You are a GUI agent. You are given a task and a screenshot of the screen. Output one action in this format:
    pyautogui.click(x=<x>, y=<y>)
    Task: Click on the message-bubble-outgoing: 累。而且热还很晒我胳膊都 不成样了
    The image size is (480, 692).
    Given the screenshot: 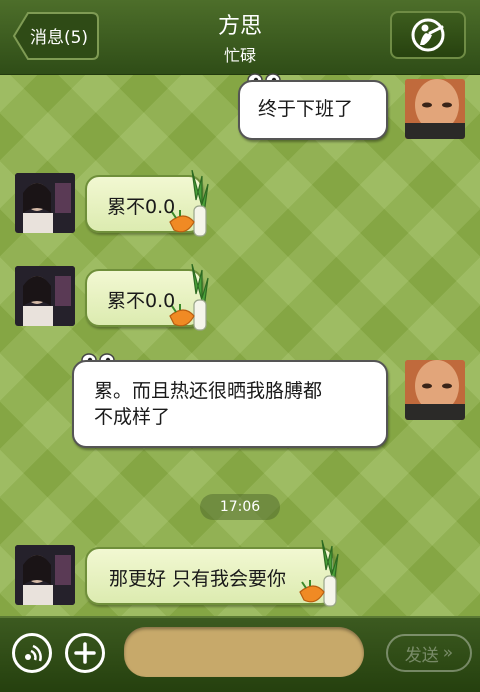 What is the action you would take?
    pyautogui.click(x=230, y=404)
    